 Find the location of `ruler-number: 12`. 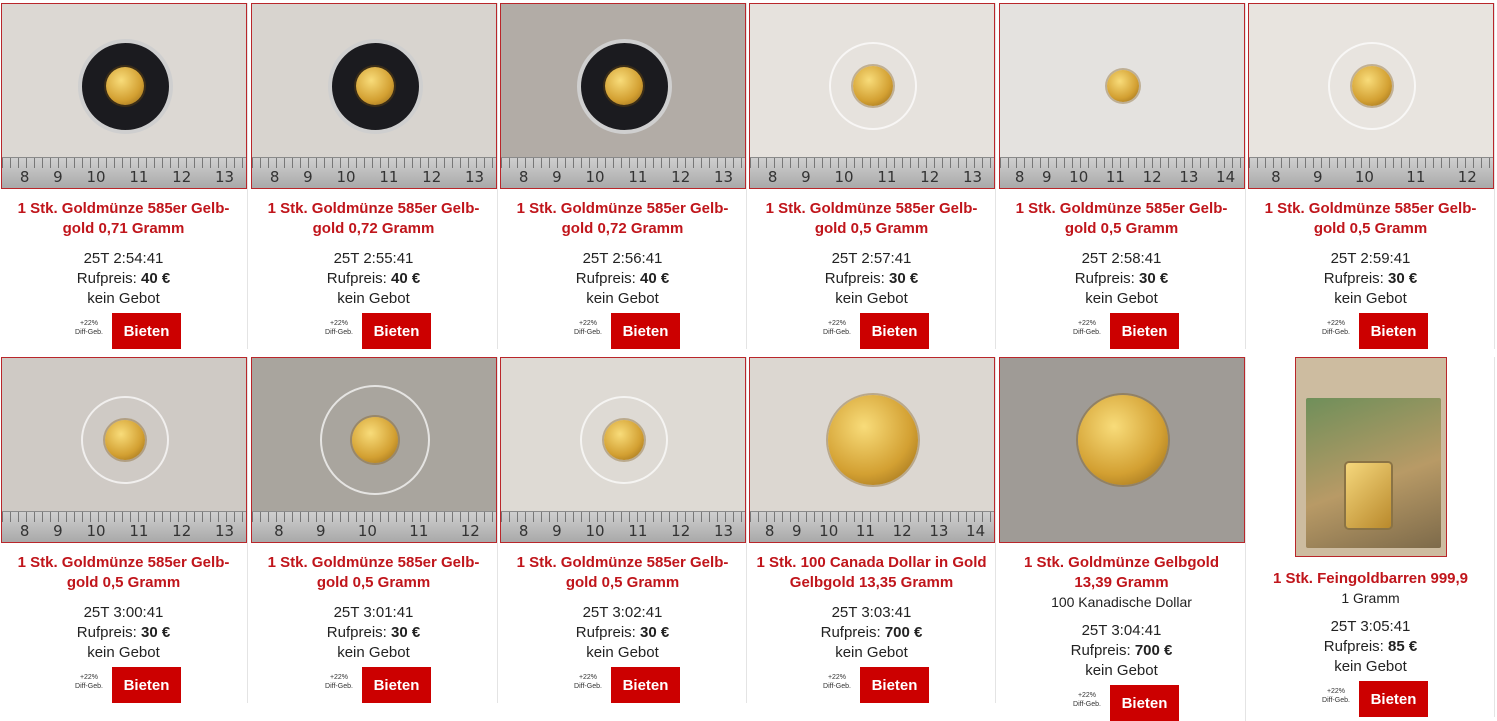

ruler-number: 12 is located at coordinates (182, 177).